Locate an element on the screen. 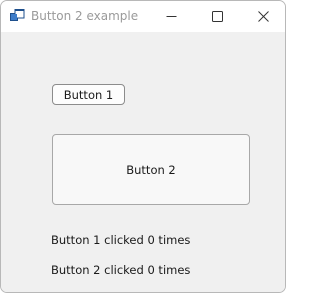 The height and width of the screenshot is (293, 320). window-title: Button 2 example is located at coordinates (85, 16).